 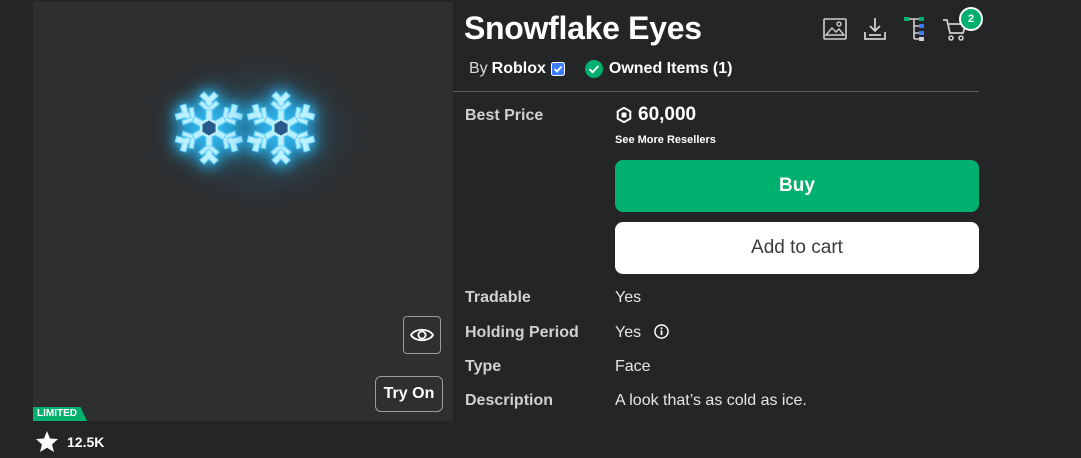 What do you see at coordinates (498, 297) in the screenshot?
I see `tradable-label: Tradable` at bounding box center [498, 297].